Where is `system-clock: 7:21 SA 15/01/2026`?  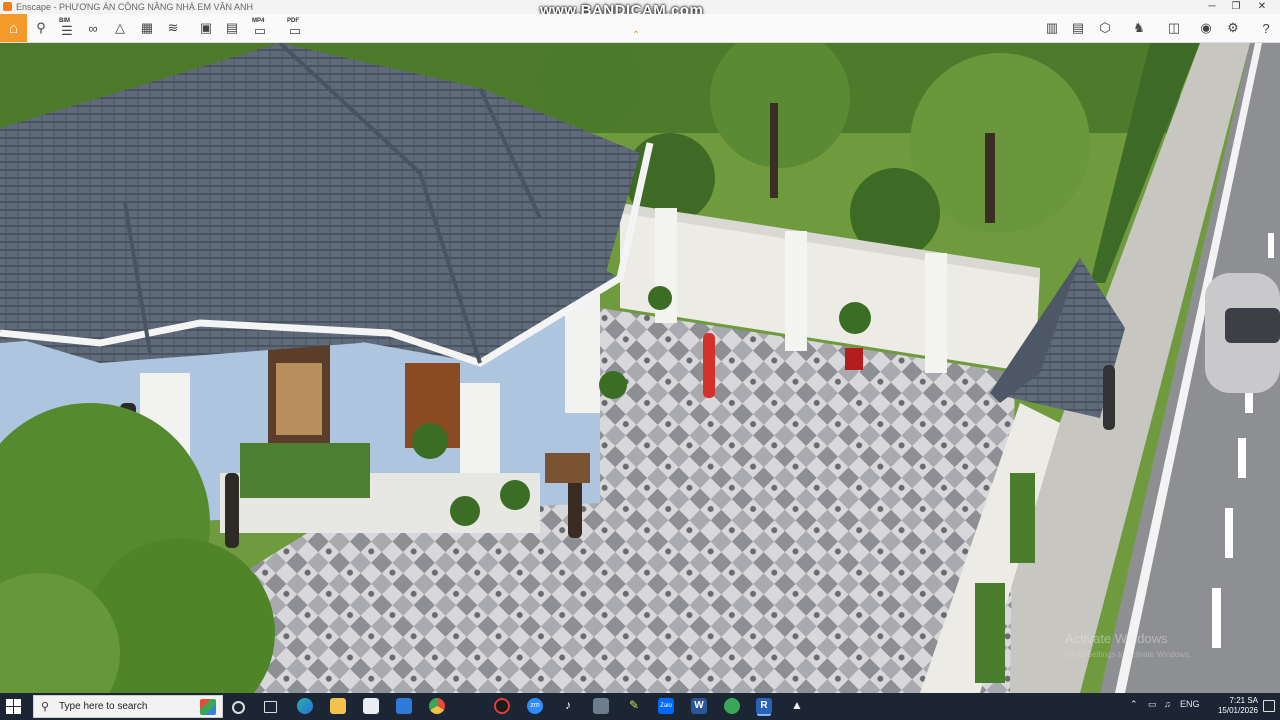
system-clock: 7:21 SA 15/01/2026 is located at coordinates (1238, 706).